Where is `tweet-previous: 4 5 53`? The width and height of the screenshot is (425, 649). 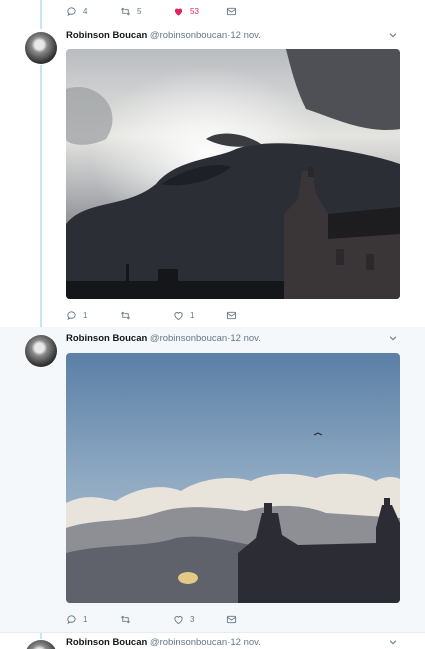 tweet-previous: 4 5 53 is located at coordinates (212, 12).